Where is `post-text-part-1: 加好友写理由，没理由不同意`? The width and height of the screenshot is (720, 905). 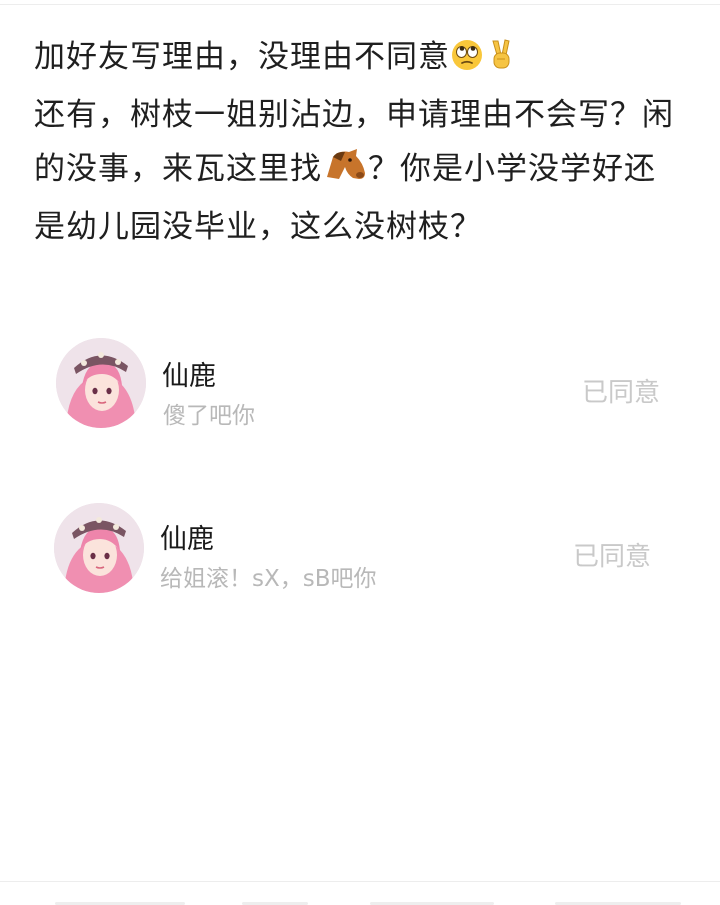
post-text-part-1: 加好友写理由，没理由不同意 is located at coordinates (242, 57).